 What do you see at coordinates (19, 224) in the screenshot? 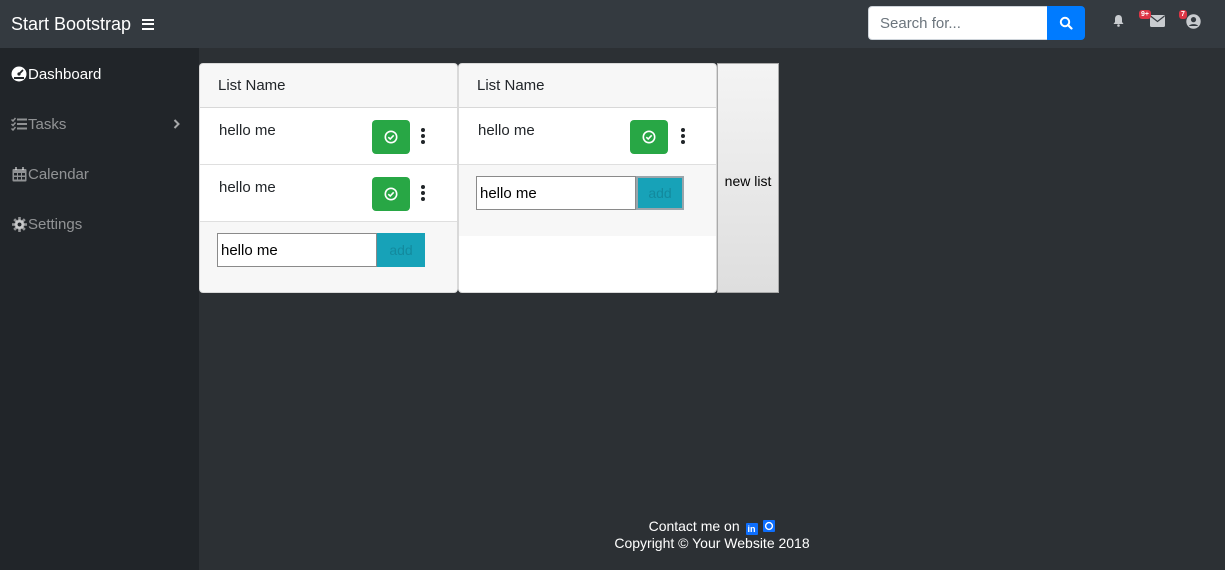
I see `settings-icon` at bounding box center [19, 224].